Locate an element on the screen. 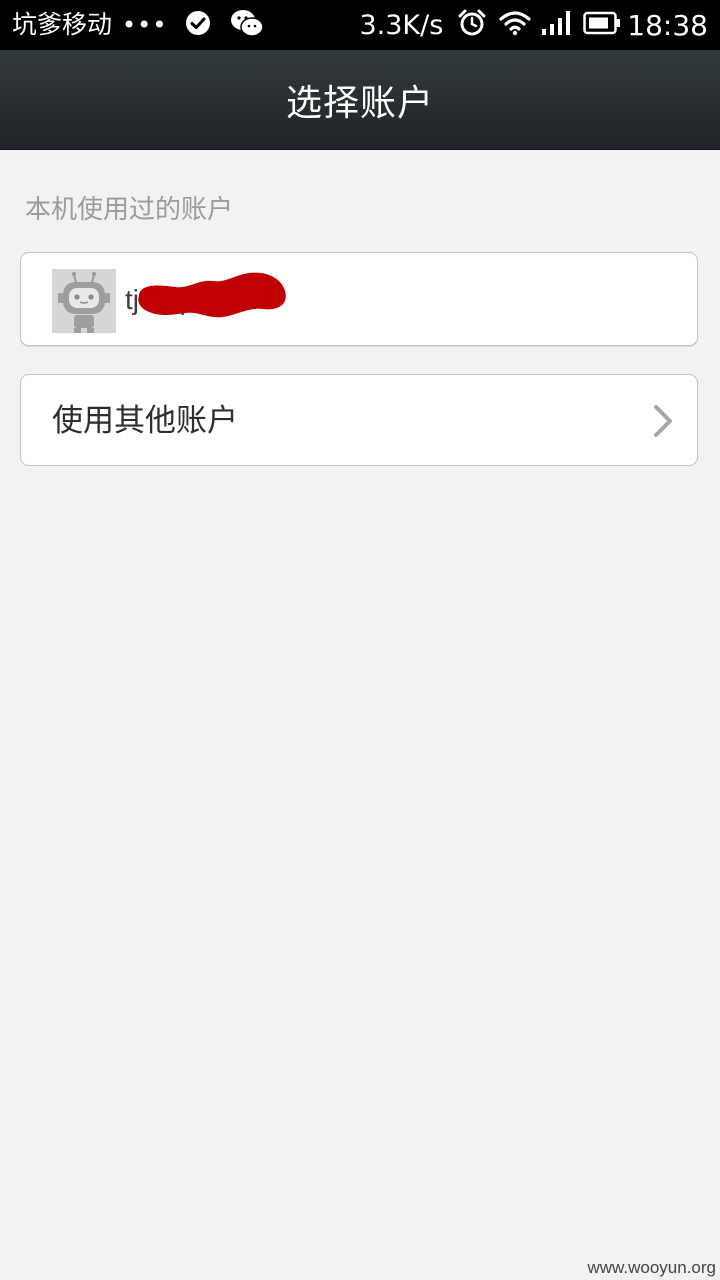 Image resolution: width=720 pixels, height=1280 pixels. notification-dots: ••• is located at coordinates (145, 25).